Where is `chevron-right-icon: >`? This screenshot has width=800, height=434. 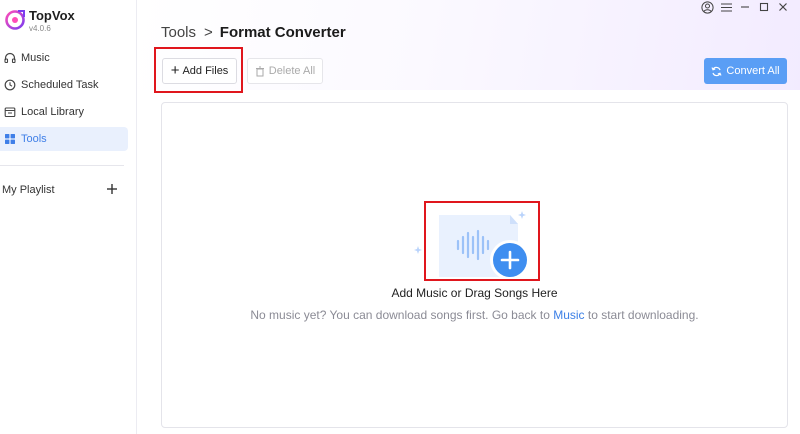 chevron-right-icon: > is located at coordinates (208, 32).